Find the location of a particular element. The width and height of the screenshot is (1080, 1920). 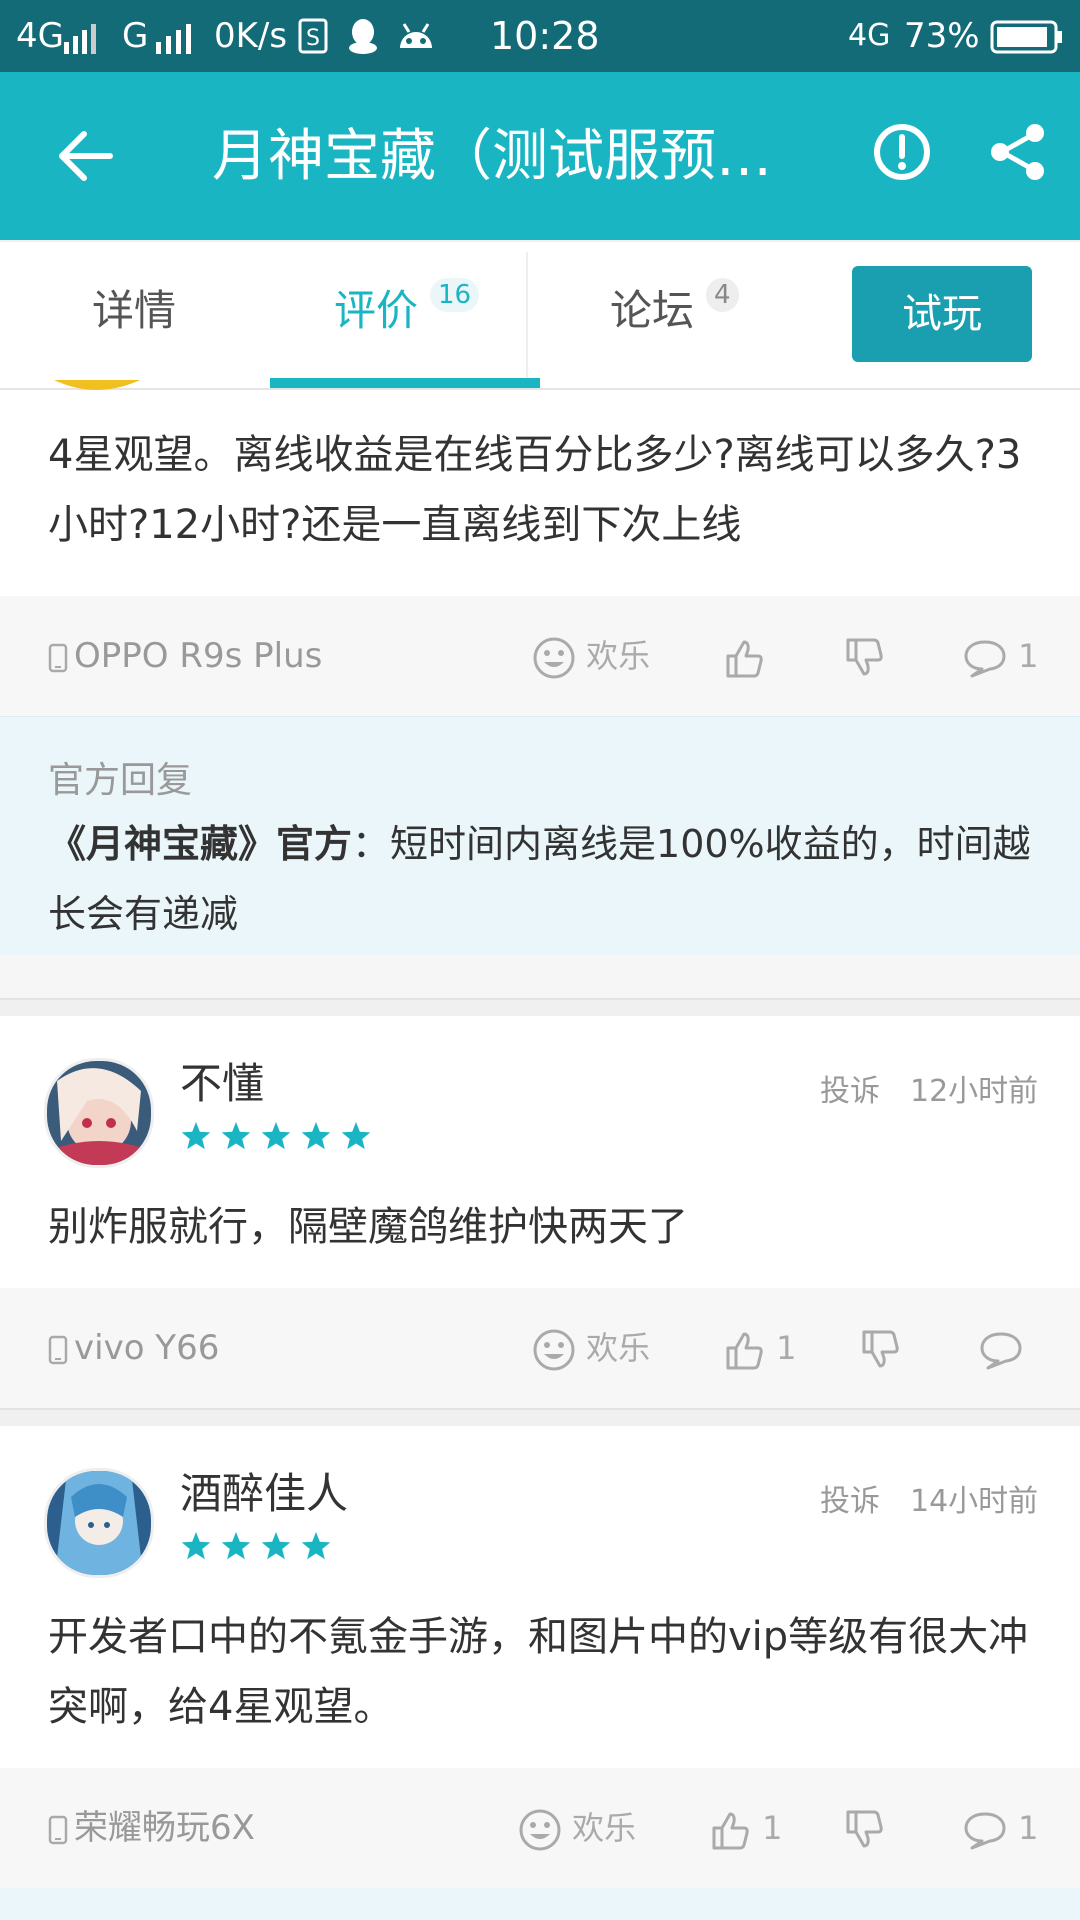

tab-forum: 论坛 4 is located at coordinates (680, 315).